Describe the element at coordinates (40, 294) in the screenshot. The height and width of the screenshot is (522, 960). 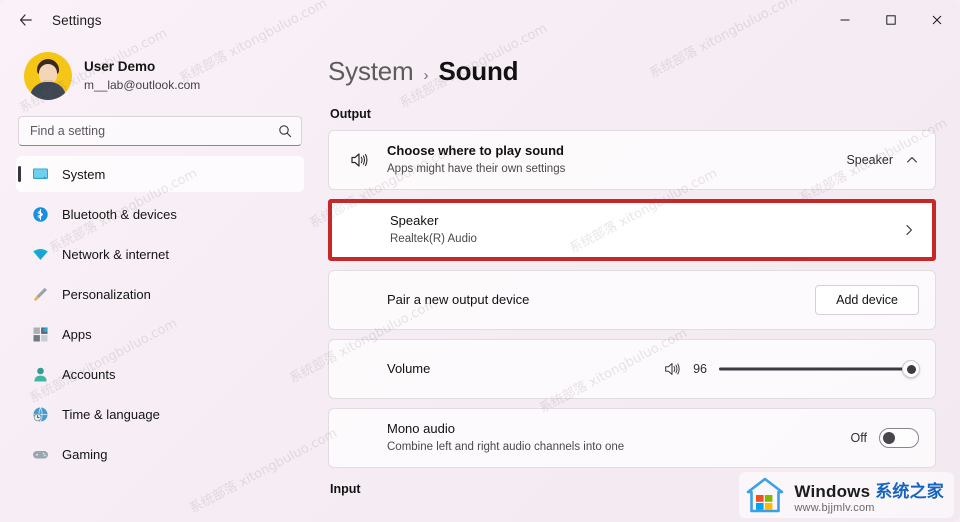
I see `brush-icon` at that location.